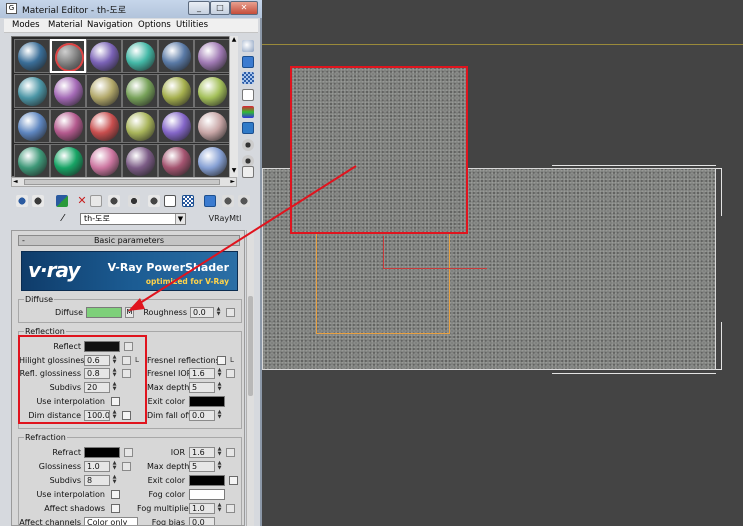  I want to click on backlight-icon, so click(248, 62).